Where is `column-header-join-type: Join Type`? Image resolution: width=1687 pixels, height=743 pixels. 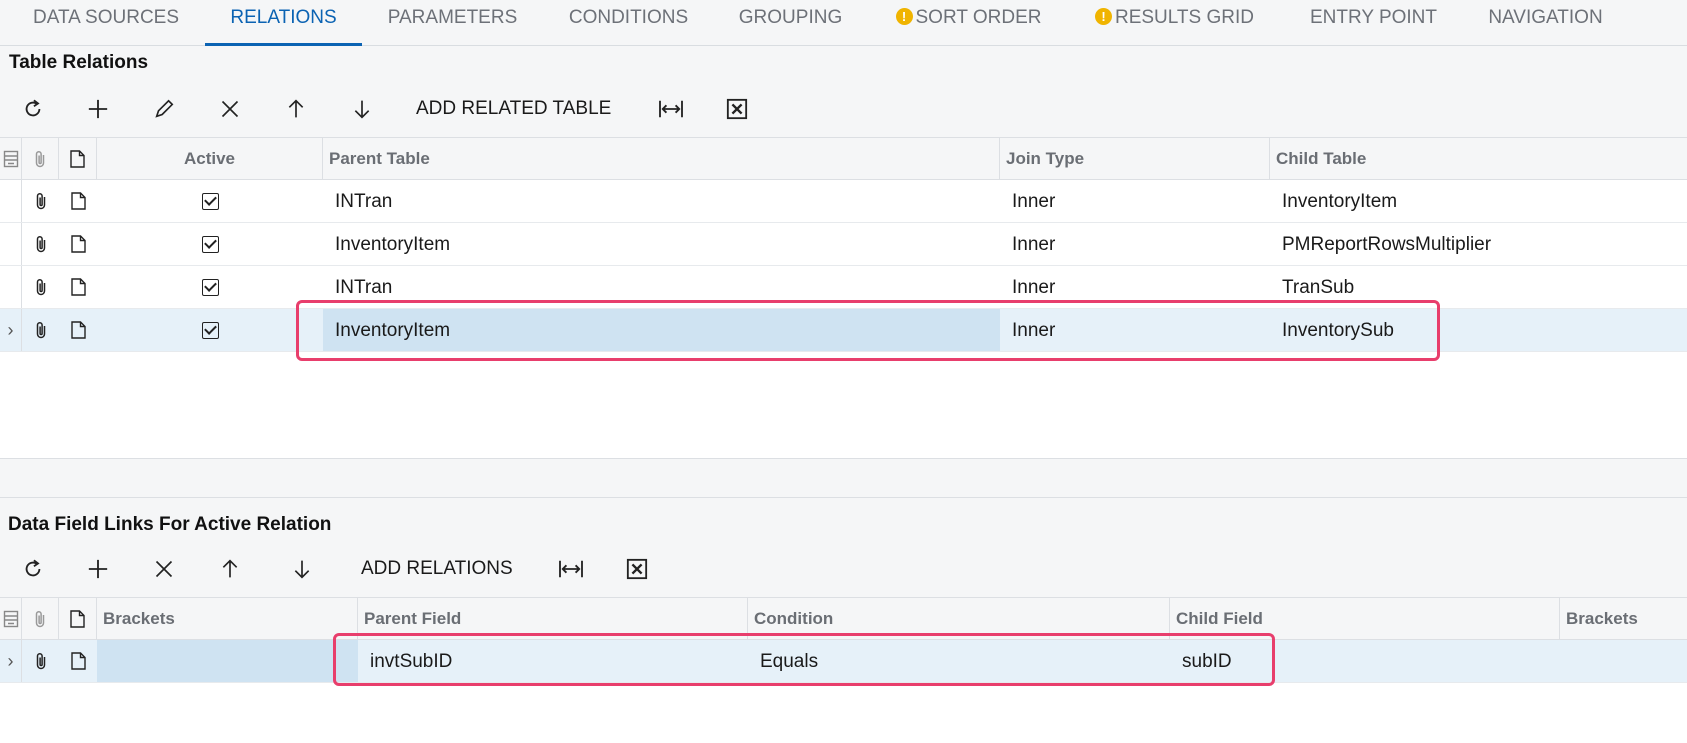 column-header-join-type: Join Type is located at coordinates (1135, 159).